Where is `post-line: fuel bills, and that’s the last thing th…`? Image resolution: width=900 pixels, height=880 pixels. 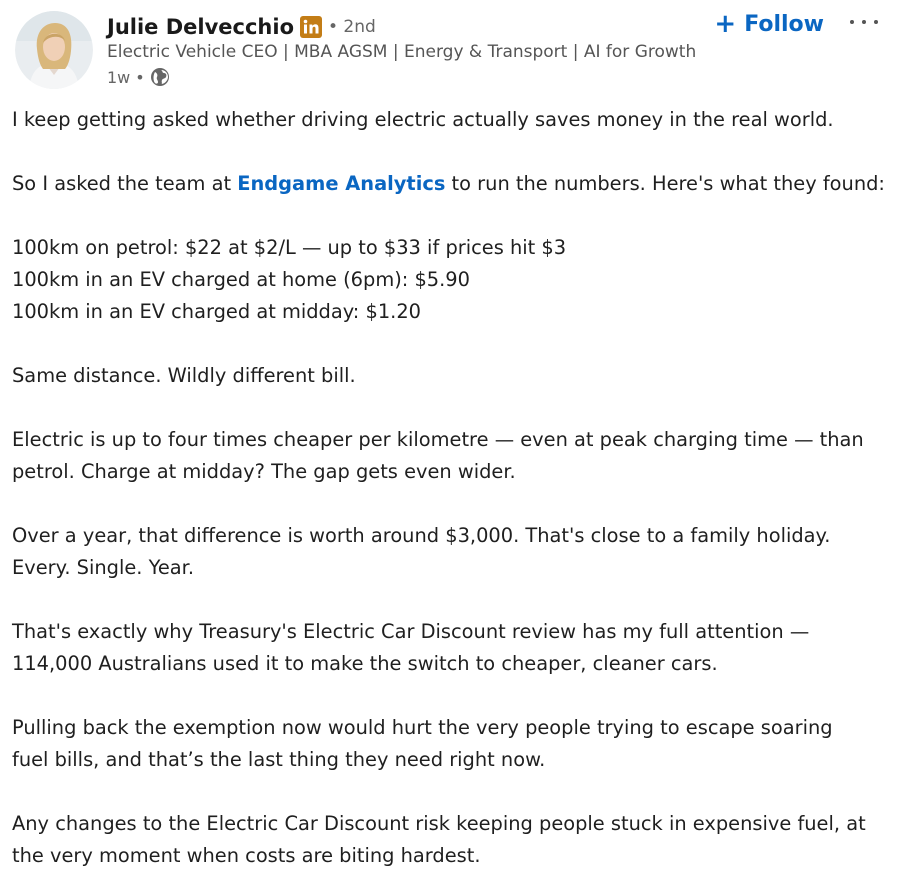 post-line: fuel bills, and that’s the last thing th… is located at coordinates (279, 759).